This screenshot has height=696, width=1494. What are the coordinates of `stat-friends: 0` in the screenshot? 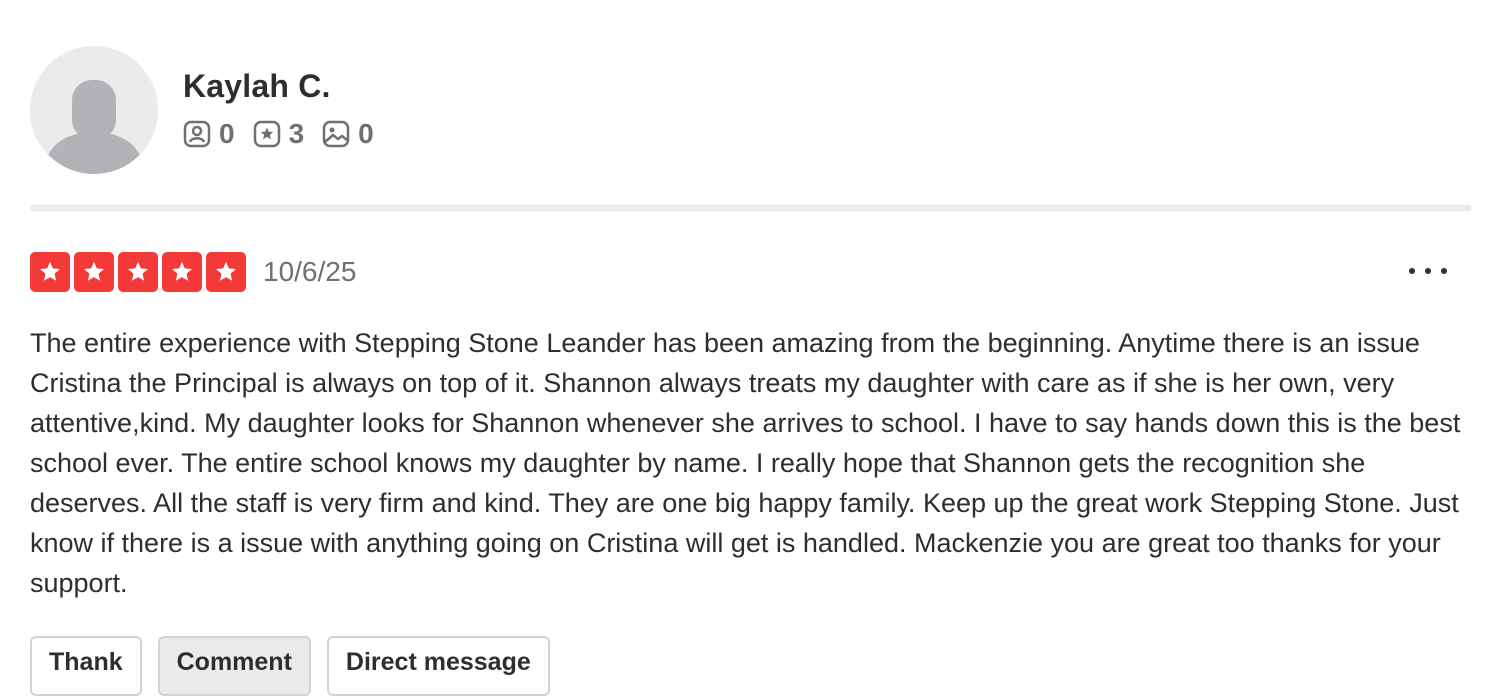 It's located at (209, 134).